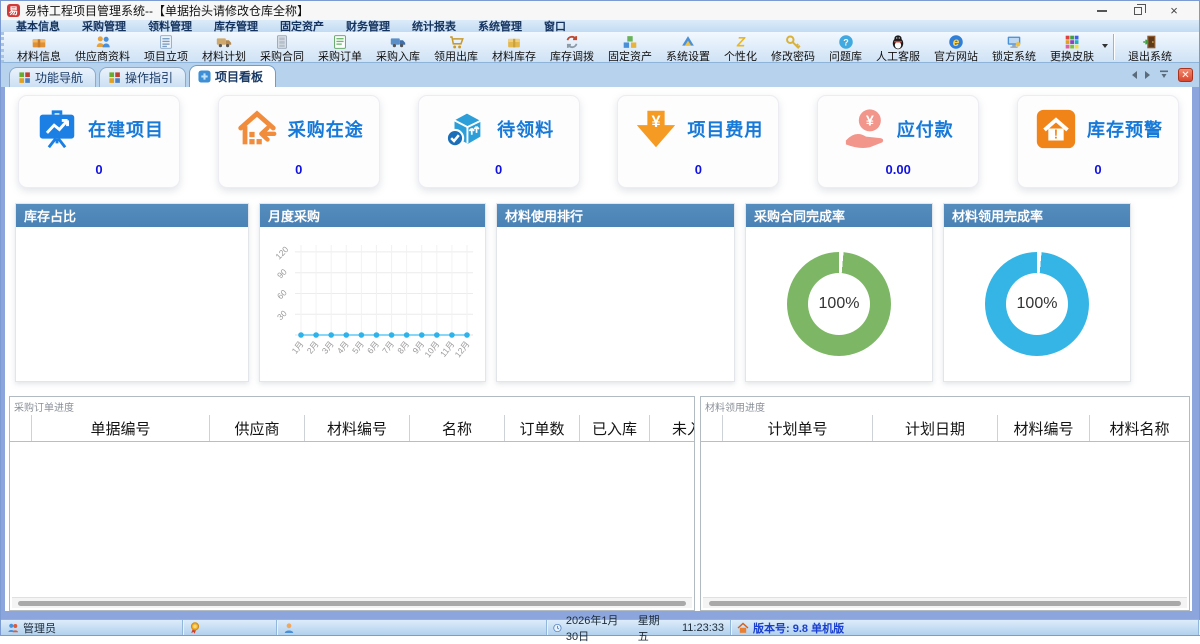 This screenshot has width=1200, height=644. Describe the element at coordinates (898, 169) in the screenshot. I see `card-value: 0.00` at that location.